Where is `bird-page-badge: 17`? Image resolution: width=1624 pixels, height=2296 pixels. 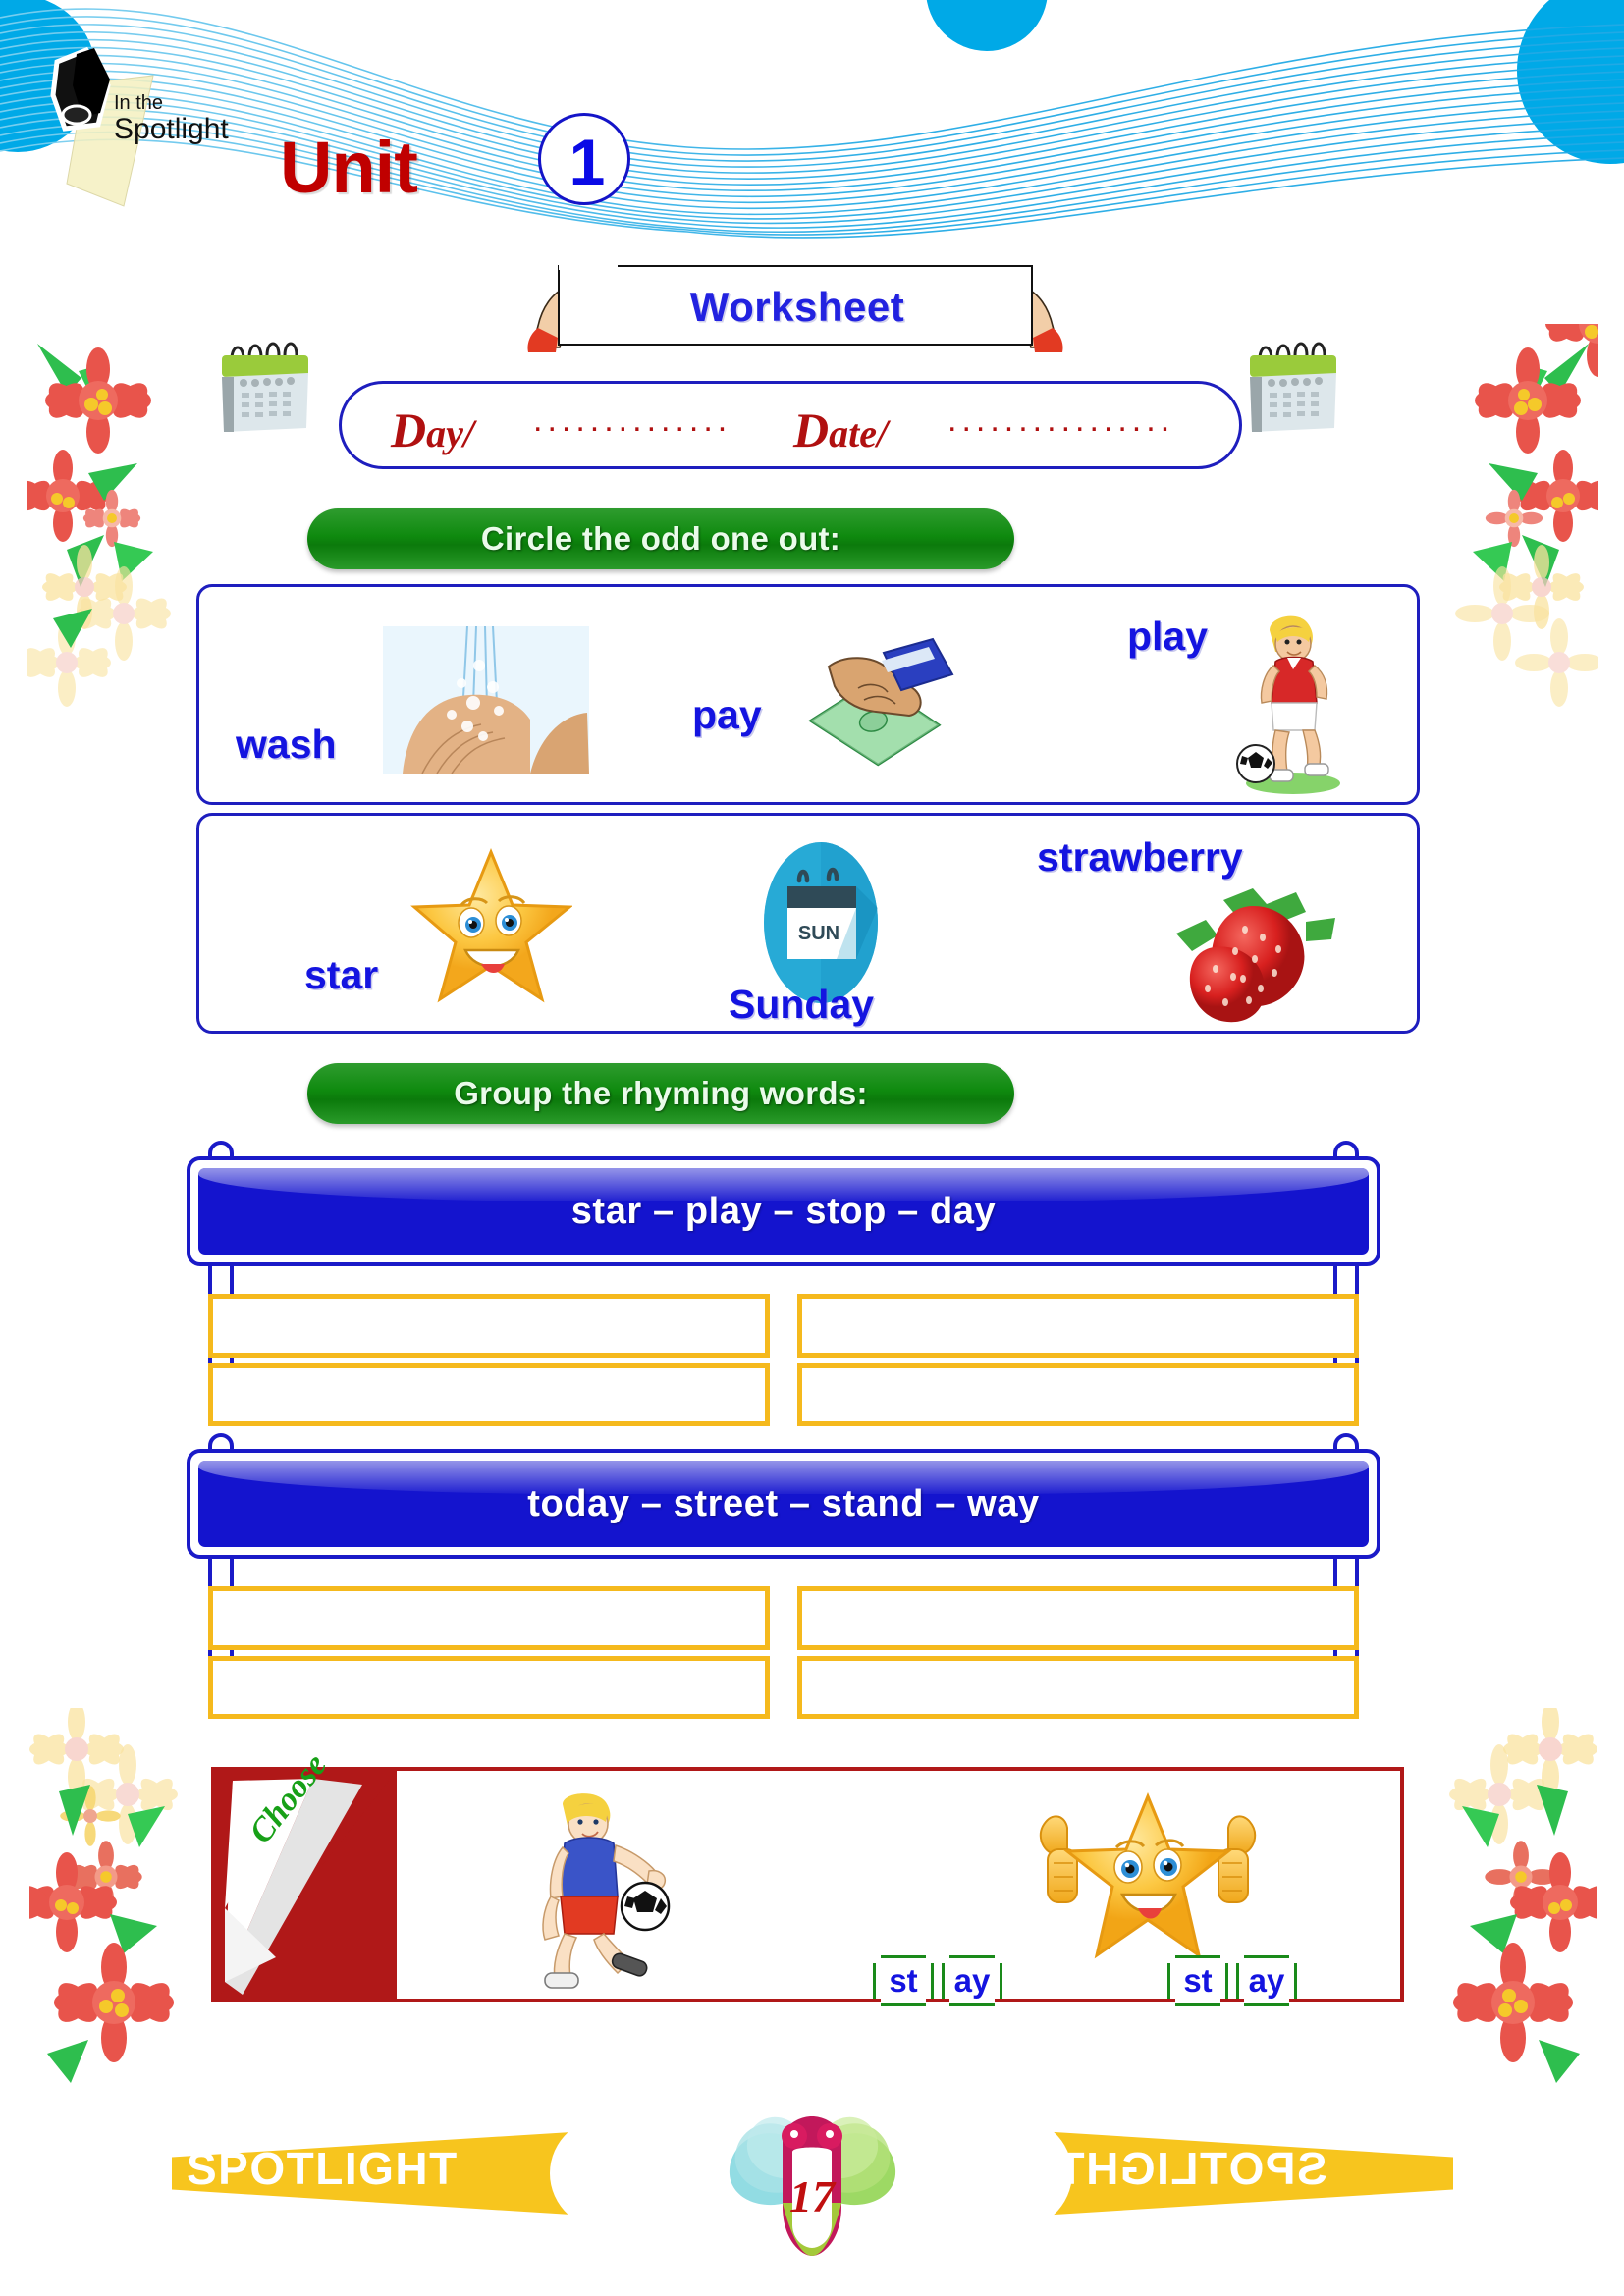 bird-page-badge: 17 is located at coordinates (812, 2186).